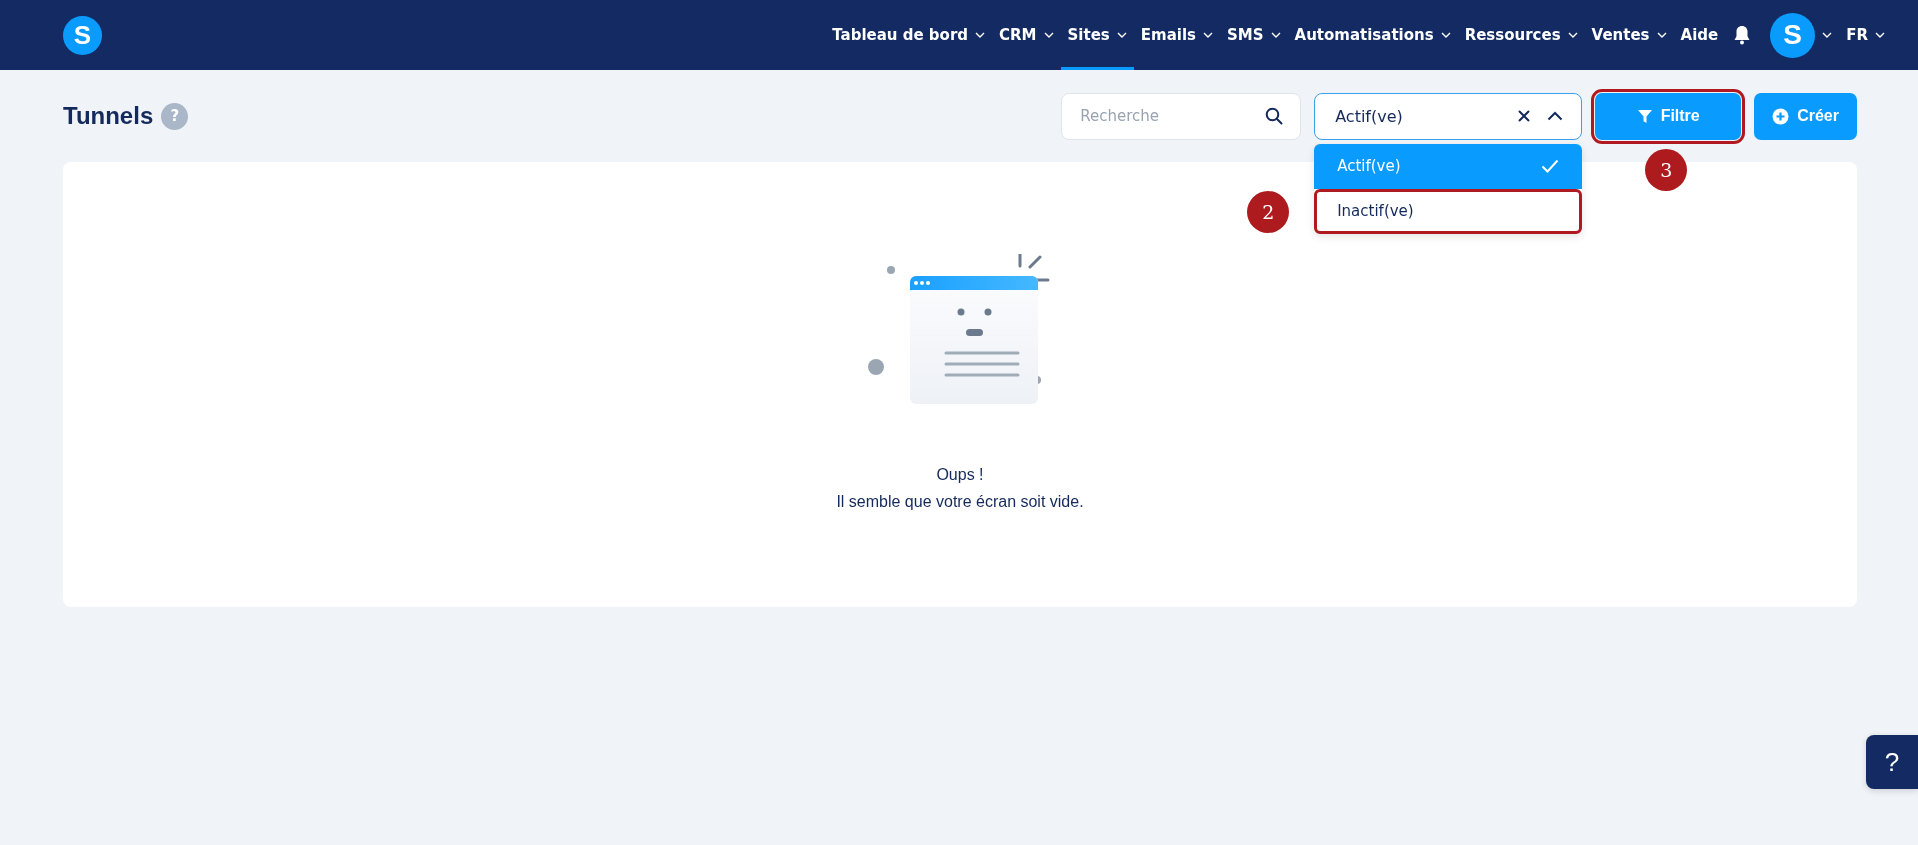 This screenshot has height=845, width=1918. Describe the element at coordinates (1892, 762) in the screenshot. I see `help-button: ?` at that location.